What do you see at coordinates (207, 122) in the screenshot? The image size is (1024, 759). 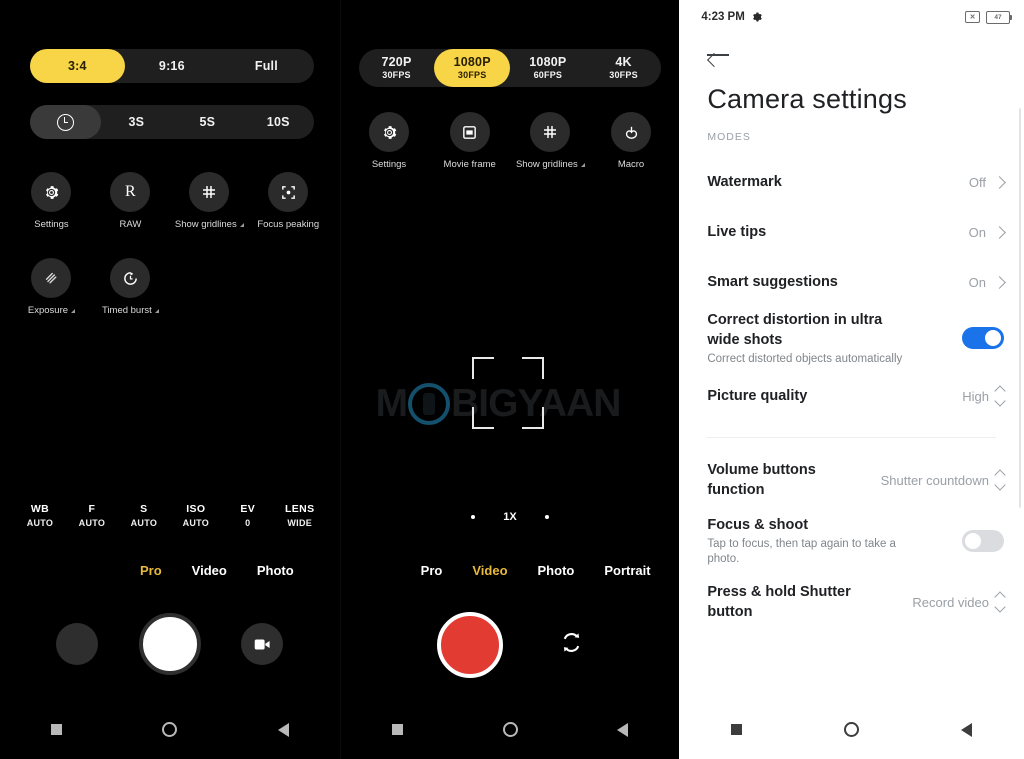 I see `timer-option-5s: 5S` at bounding box center [207, 122].